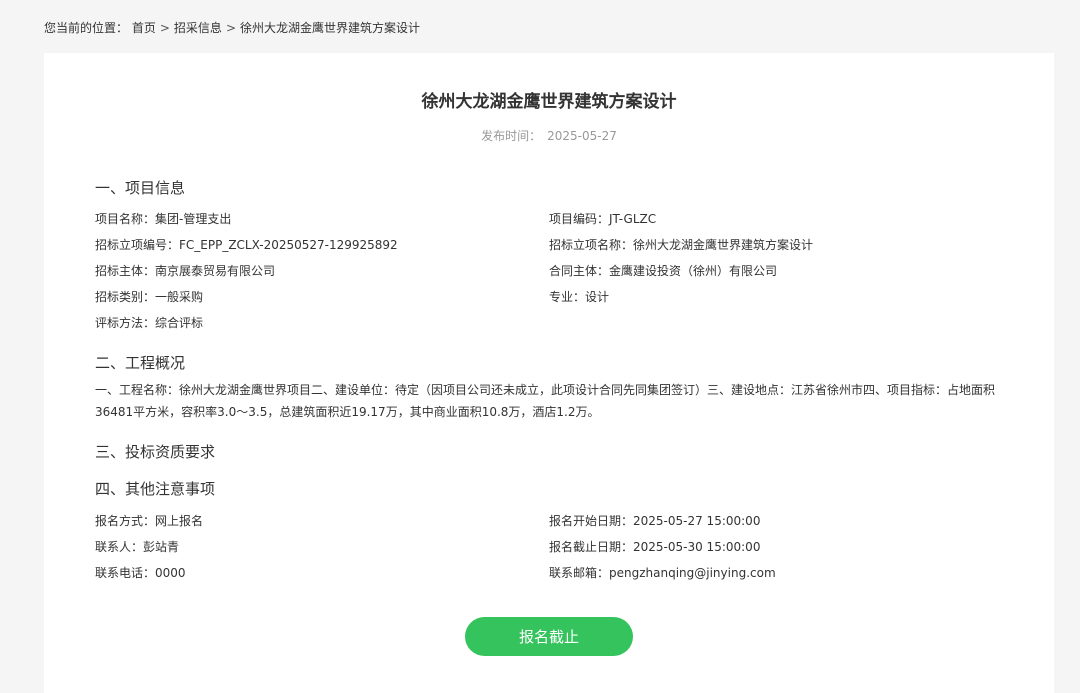 The width and height of the screenshot is (1080, 693). I want to click on field-project-code: 项目编码：JT-GLZC, so click(603, 219).